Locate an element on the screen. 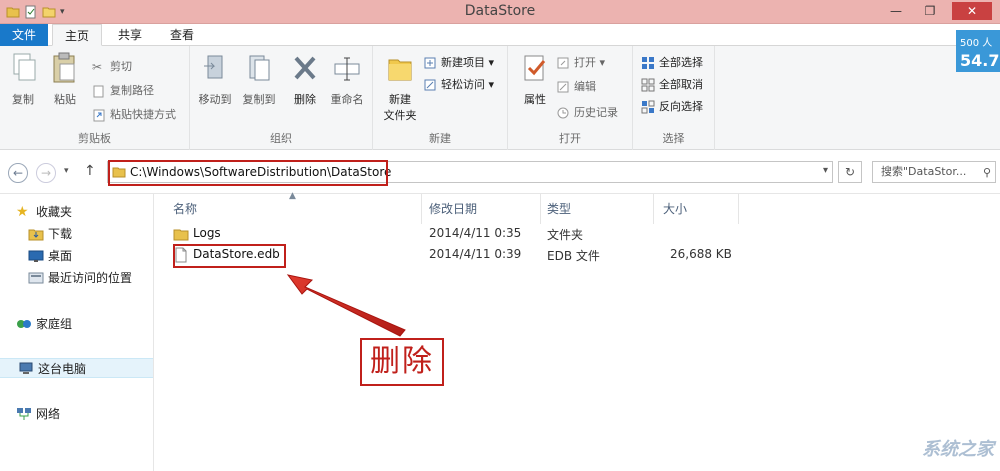 This screenshot has height=471, width=1000. nav-homegroup: 家庭组 is located at coordinates (44, 324).